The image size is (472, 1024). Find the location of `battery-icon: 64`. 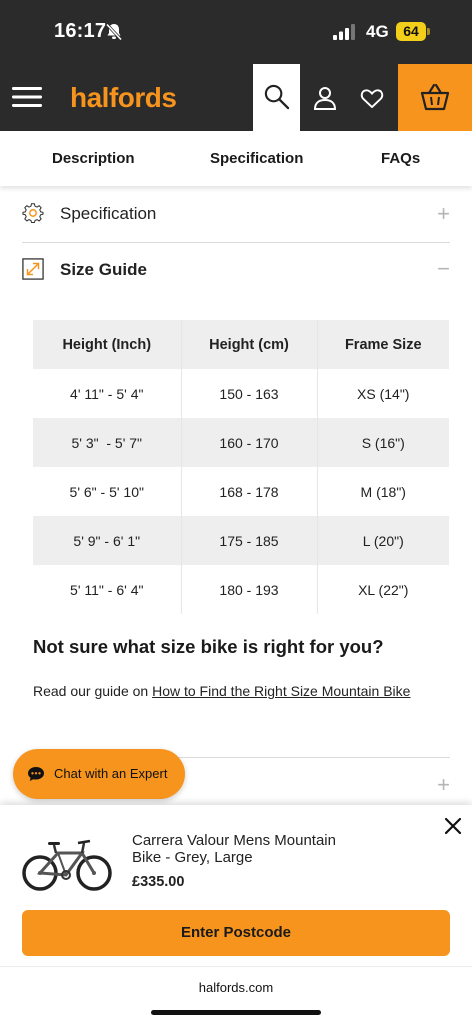

battery-icon: 64 is located at coordinates (413, 32).